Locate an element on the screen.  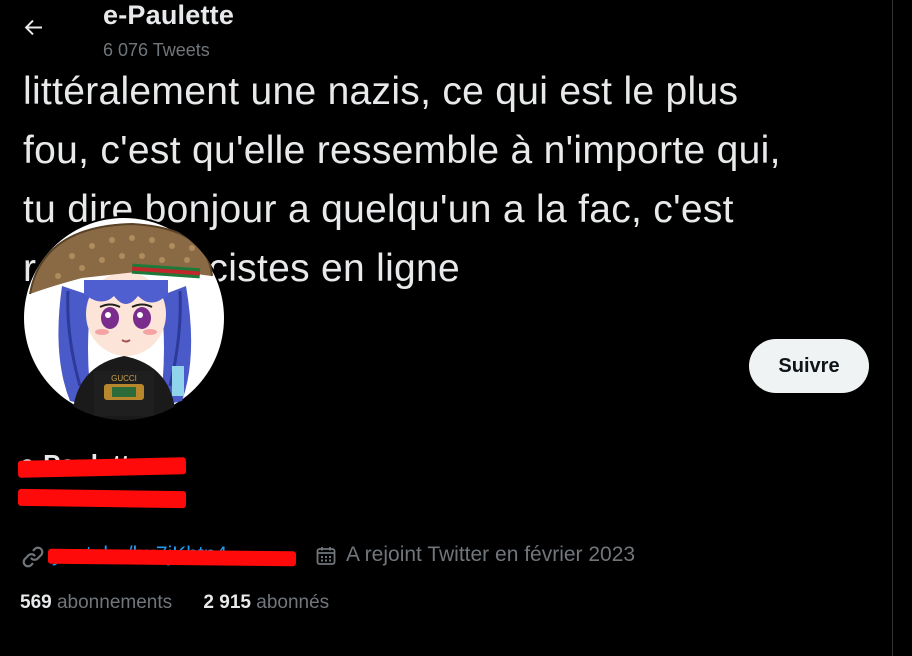
back-button is located at coordinates (34, 27).